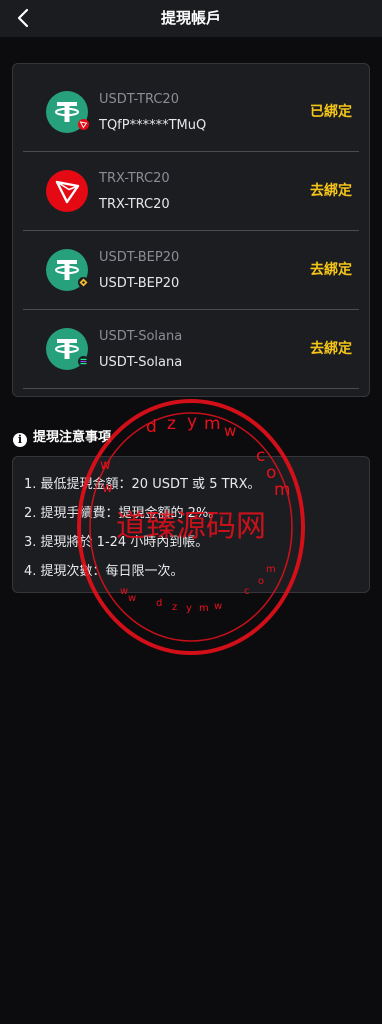 The width and height of the screenshot is (382, 1024). What do you see at coordinates (20, 440) in the screenshot?
I see `info-icon: i` at bounding box center [20, 440].